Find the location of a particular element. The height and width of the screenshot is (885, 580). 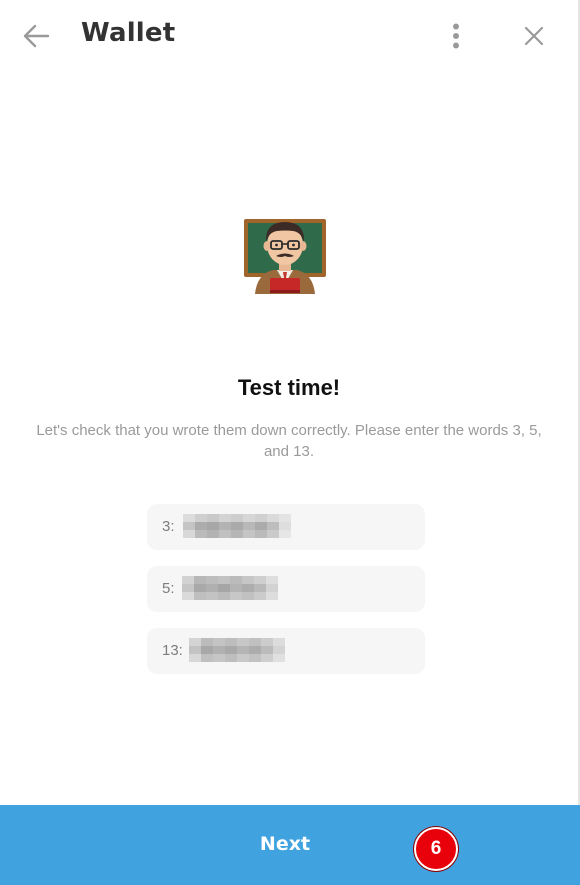

close-icon is located at coordinates (534, 36).